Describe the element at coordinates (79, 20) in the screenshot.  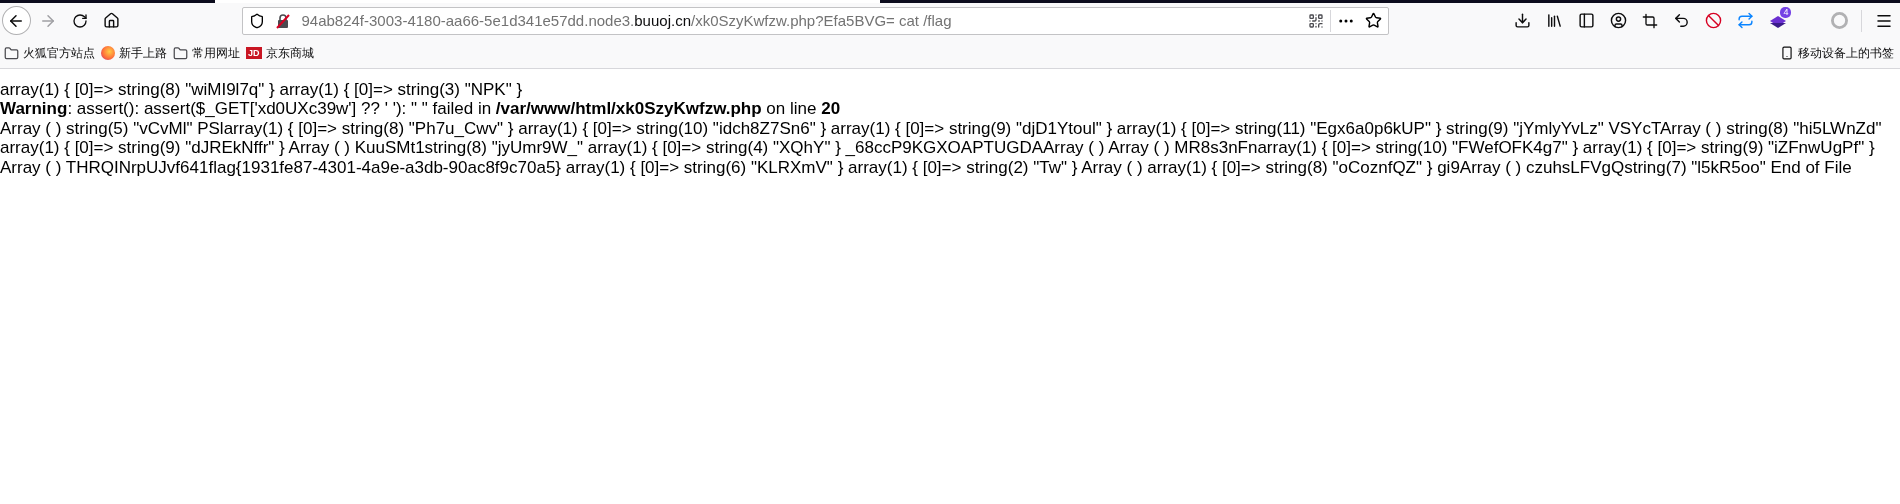
I see `reload-icon` at that location.